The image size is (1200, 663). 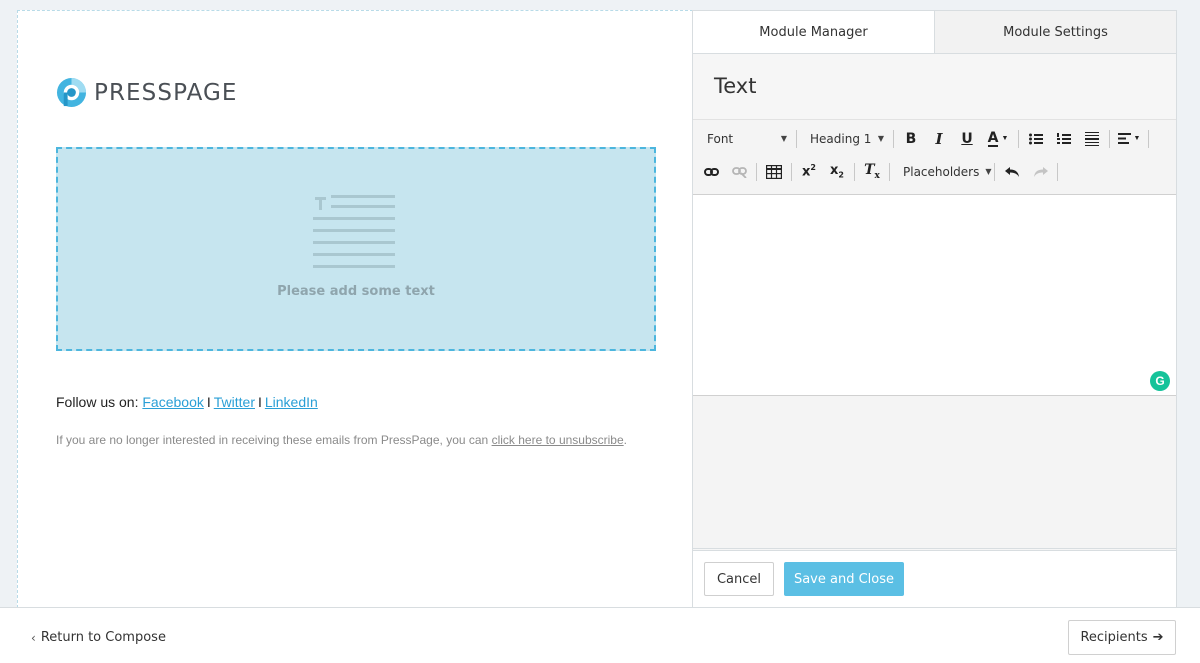 I want to click on presspage-logo: PRESSPAGE, so click(x=147, y=92).